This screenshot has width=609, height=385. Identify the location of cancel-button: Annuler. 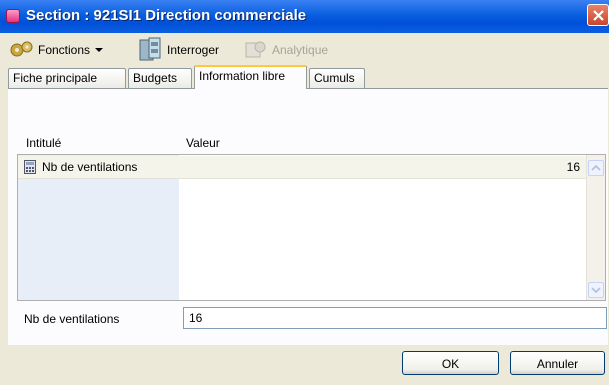
(557, 363).